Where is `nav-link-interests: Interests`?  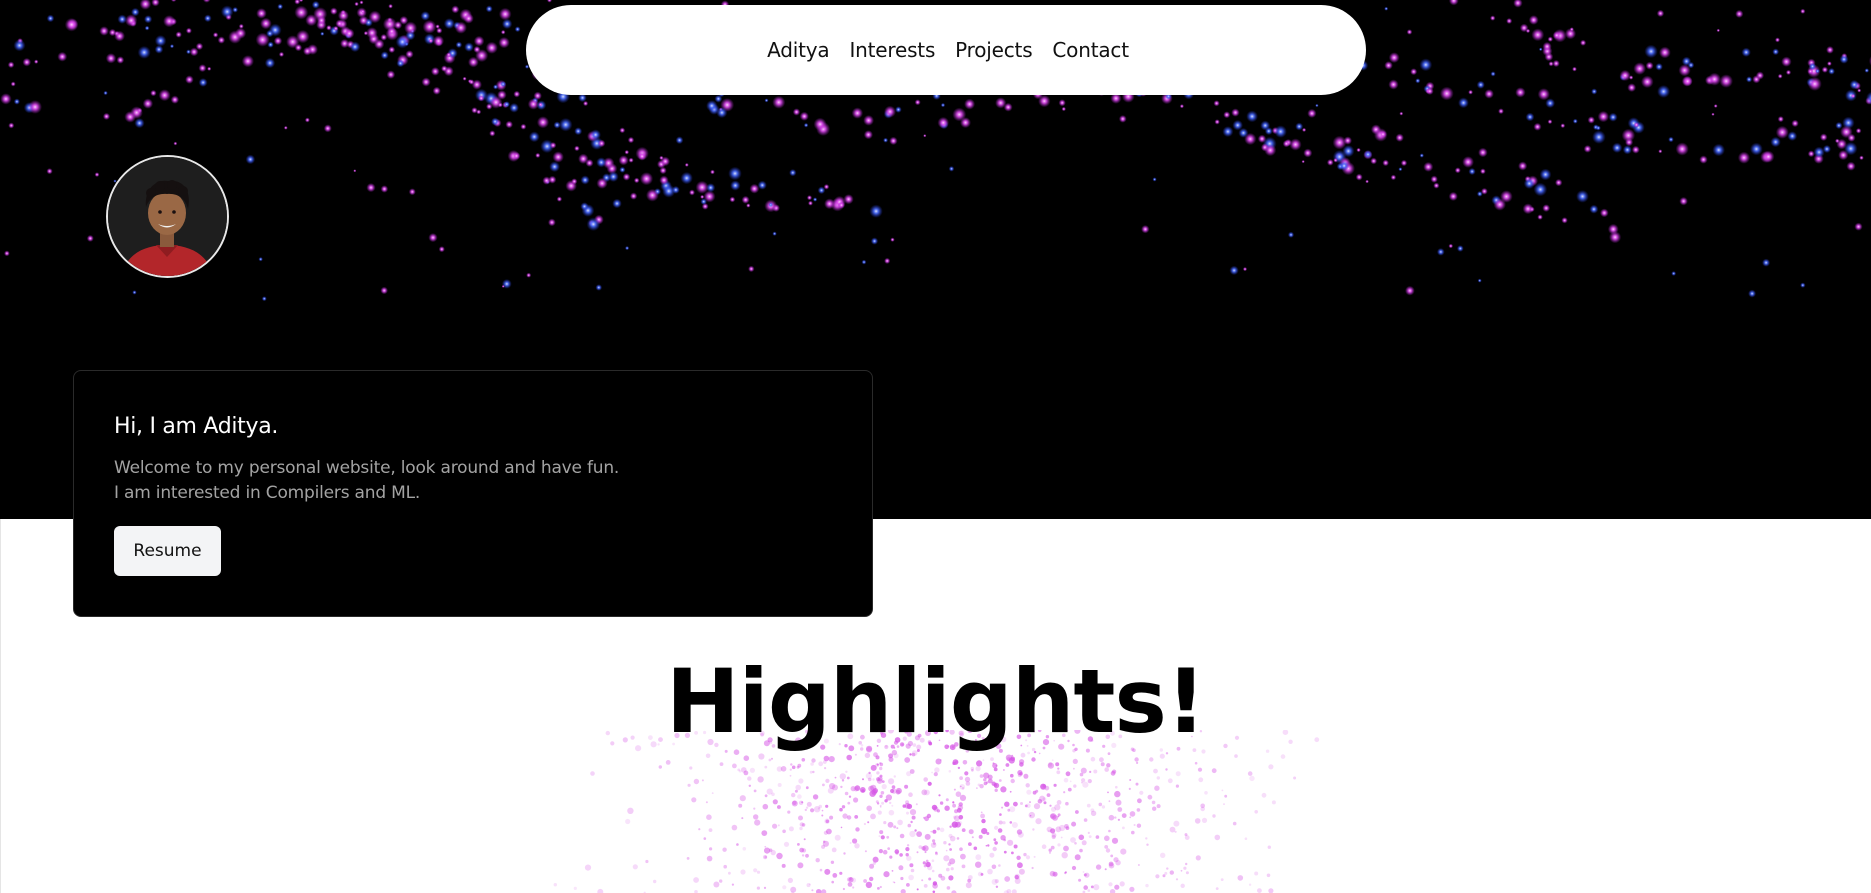
nav-link-interests: Interests is located at coordinates (892, 50).